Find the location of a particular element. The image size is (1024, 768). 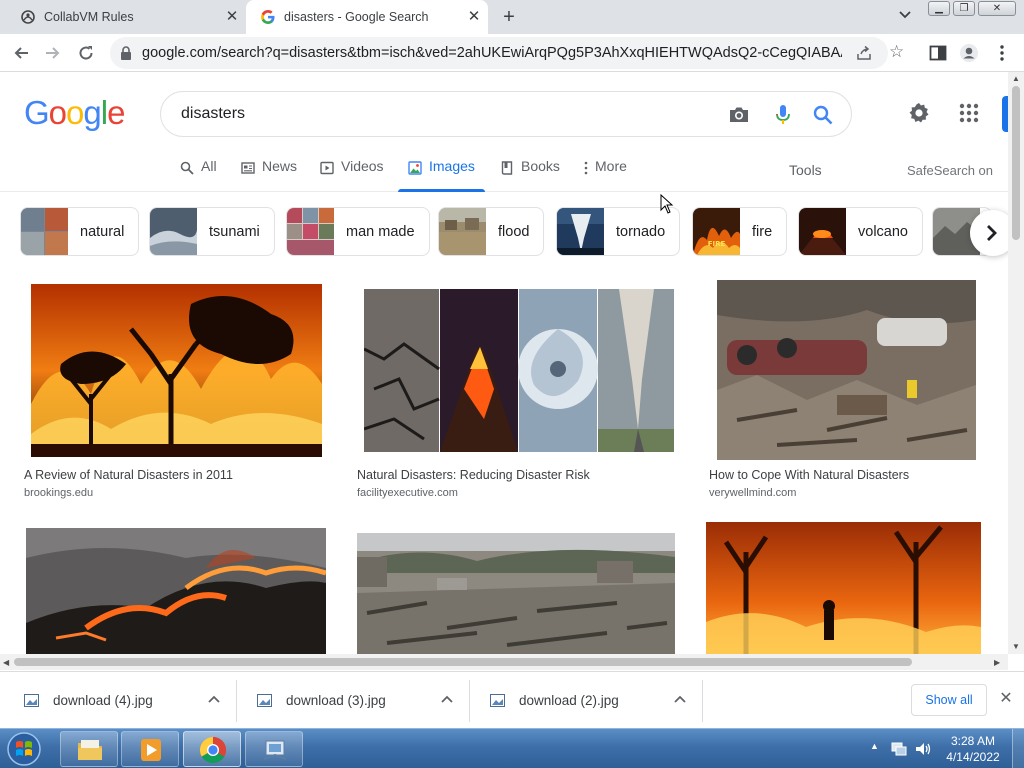

result-caption: A Review of Natural Disasters in 2011 is located at coordinates (128, 475).